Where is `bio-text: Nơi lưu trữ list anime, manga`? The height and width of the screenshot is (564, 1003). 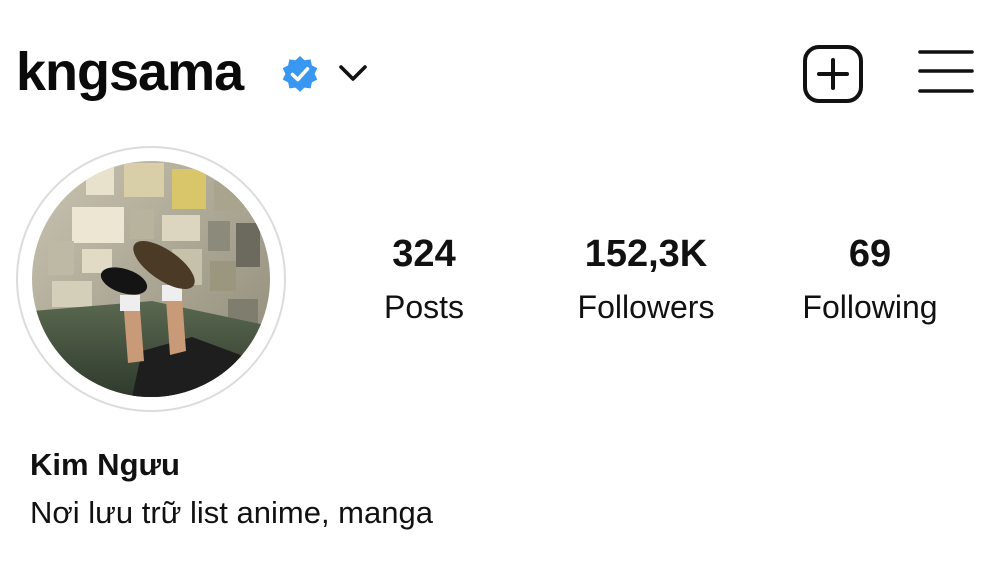
bio-text: Nơi lưu trữ list anime, manga is located at coordinates (231, 512).